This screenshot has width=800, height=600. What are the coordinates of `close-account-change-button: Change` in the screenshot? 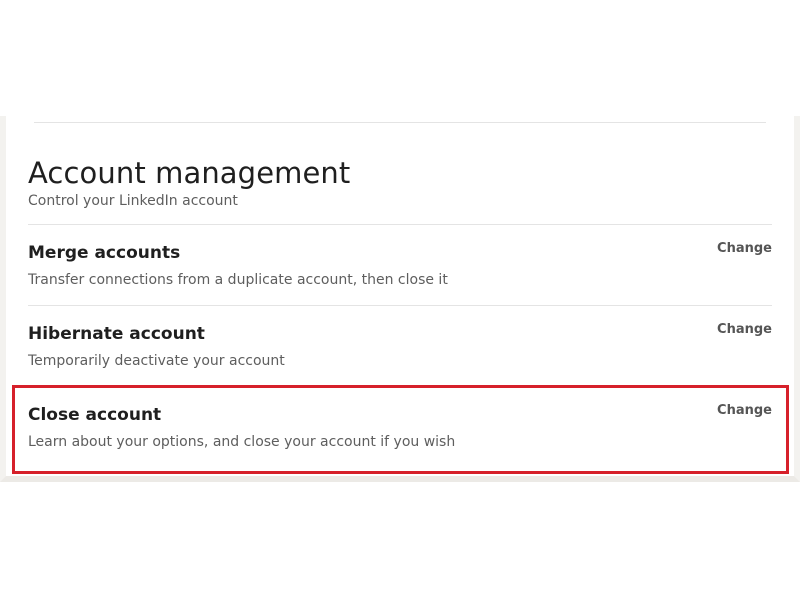 It's located at (744, 410).